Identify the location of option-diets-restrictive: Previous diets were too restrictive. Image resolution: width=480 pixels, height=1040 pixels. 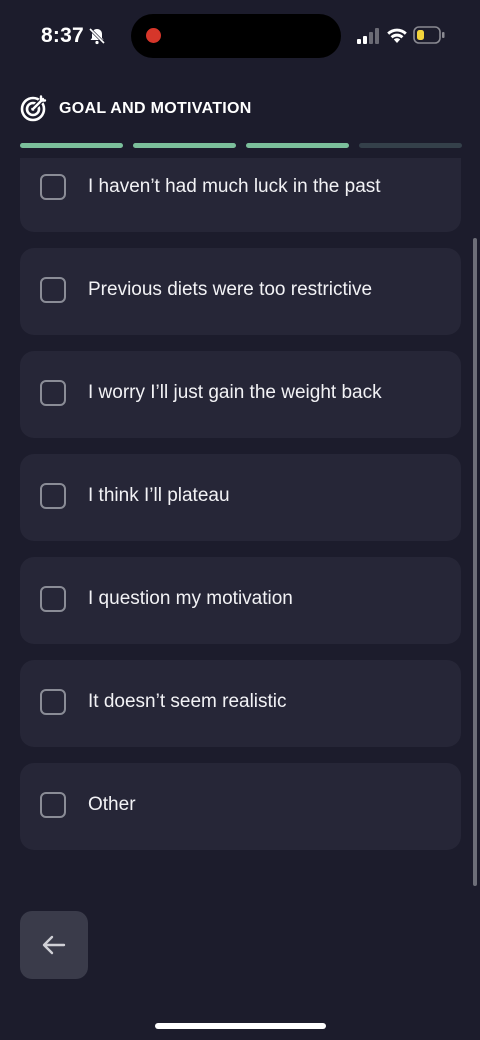
(240, 291).